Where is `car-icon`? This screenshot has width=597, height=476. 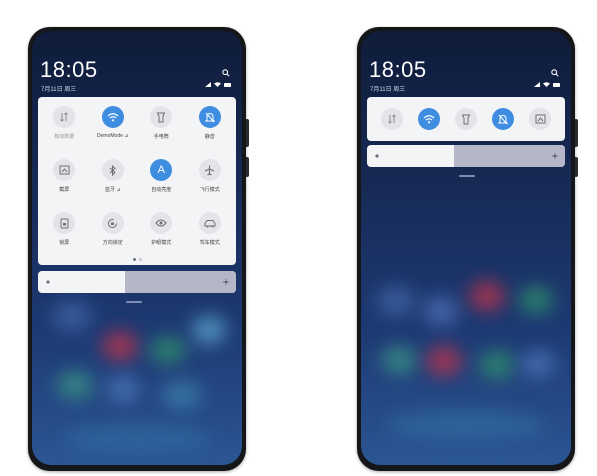 car-icon is located at coordinates (209, 223).